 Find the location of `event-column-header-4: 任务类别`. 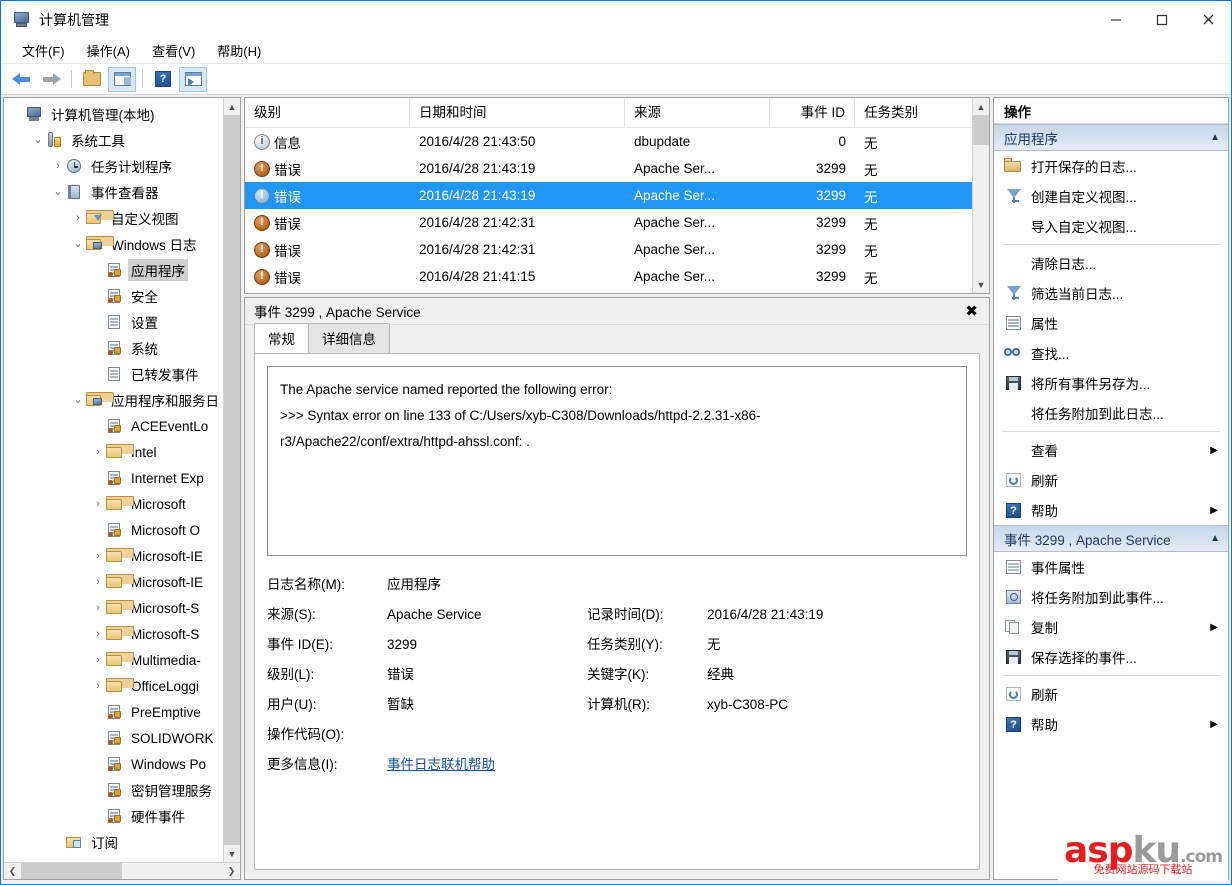

event-column-header-4: 任务类别 is located at coordinates (910, 113).